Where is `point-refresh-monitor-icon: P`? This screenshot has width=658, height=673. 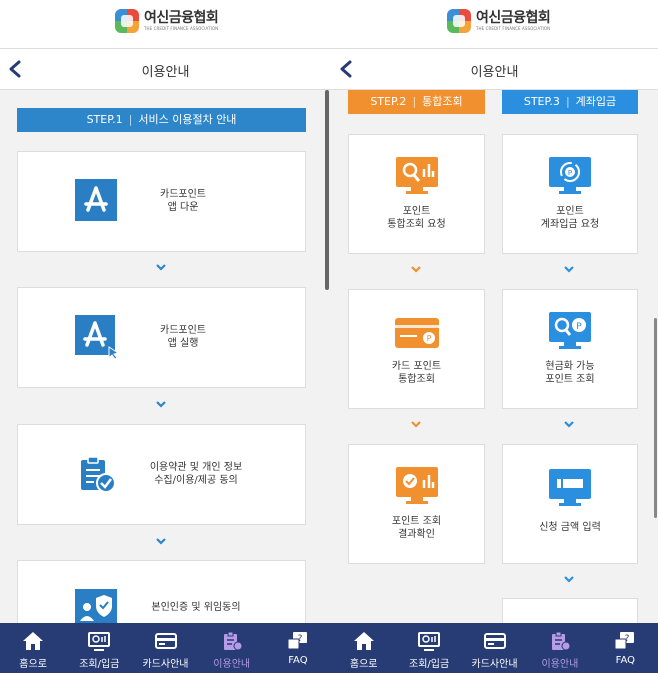
point-refresh-monitor-icon: P is located at coordinates (570, 175).